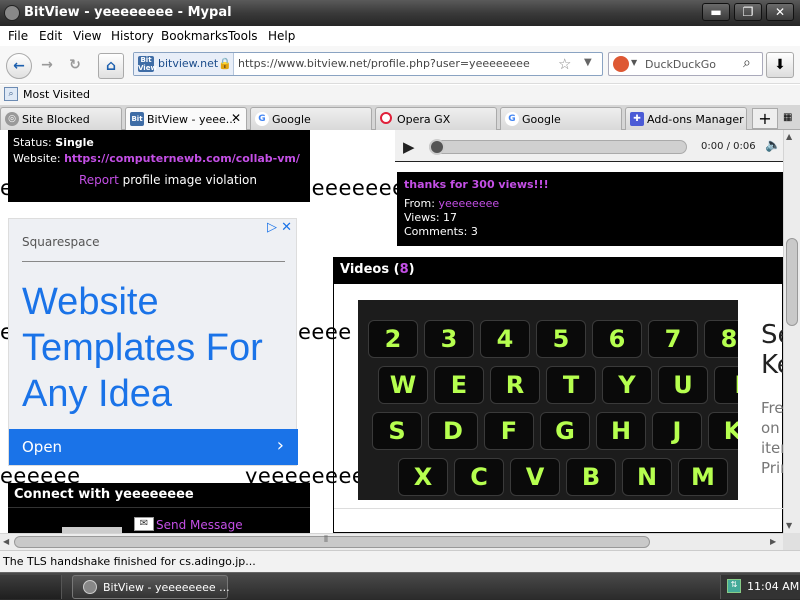  What do you see at coordinates (468, 203) in the screenshot?
I see `uploader-link: yeeeeeeee` at bounding box center [468, 203].